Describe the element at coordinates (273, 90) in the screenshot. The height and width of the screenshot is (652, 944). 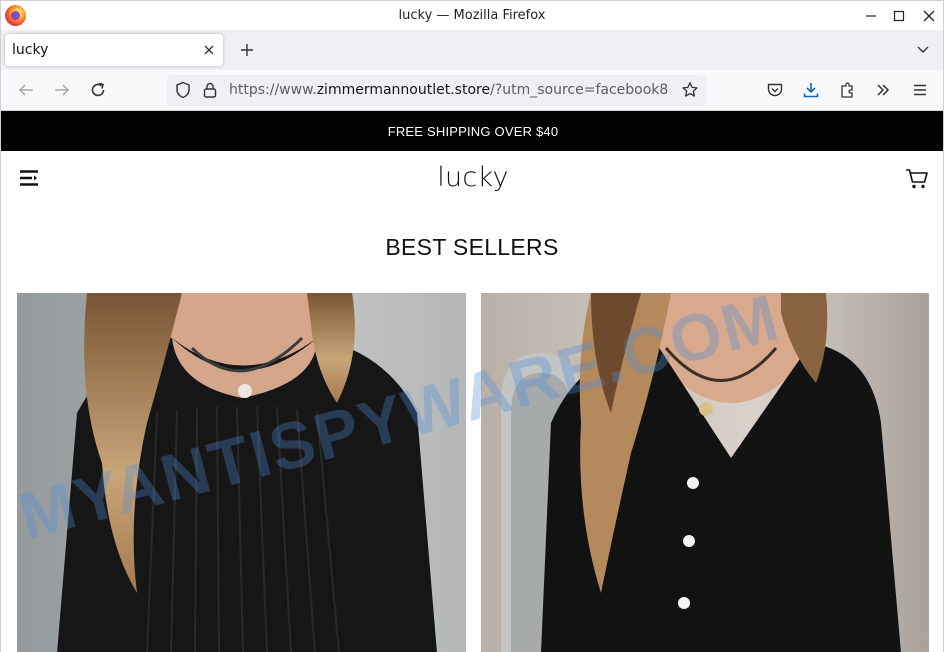
I see `url-scheme: https://www.` at that location.